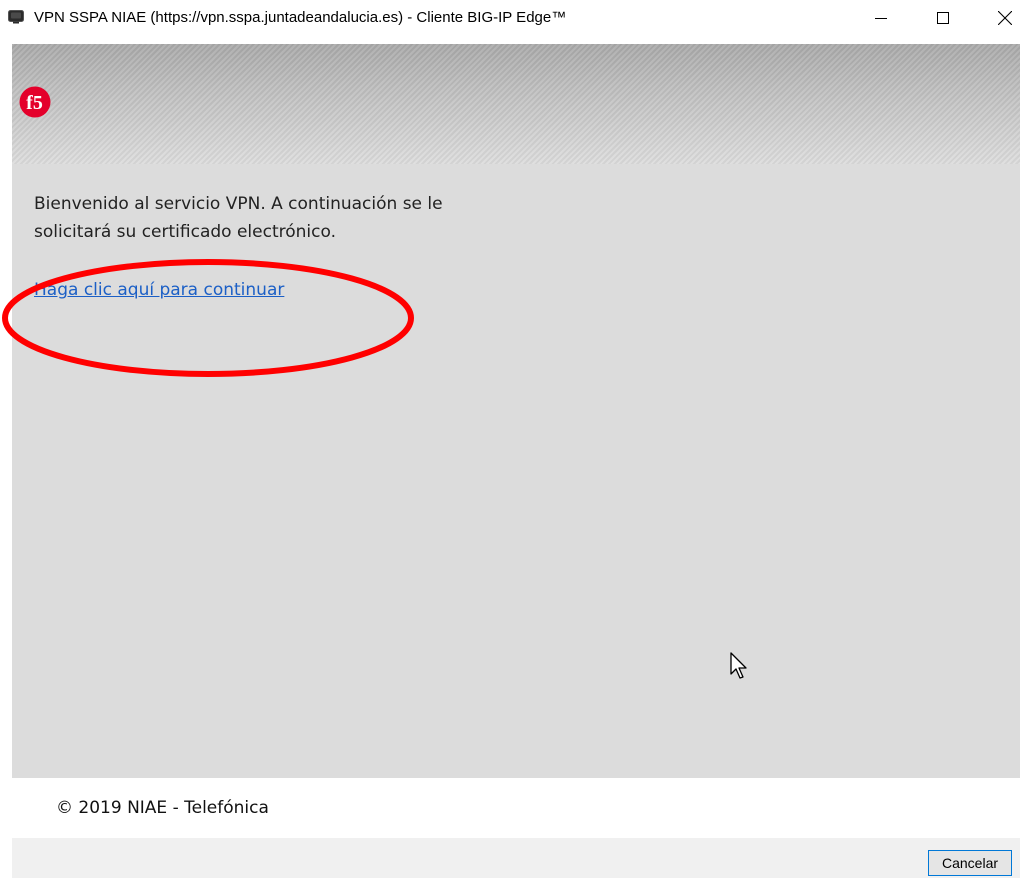  What do you see at coordinates (516, 809) in the screenshot?
I see `footer: © 2019 NIAE - Telefónica` at bounding box center [516, 809].